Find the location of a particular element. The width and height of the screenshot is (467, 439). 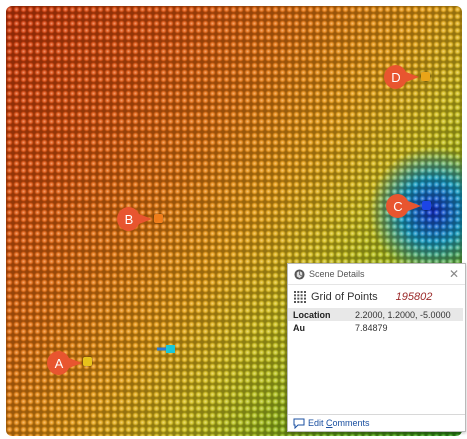

property-value: 2.2000, 1.2000, -5.0000 is located at coordinates (403, 314).